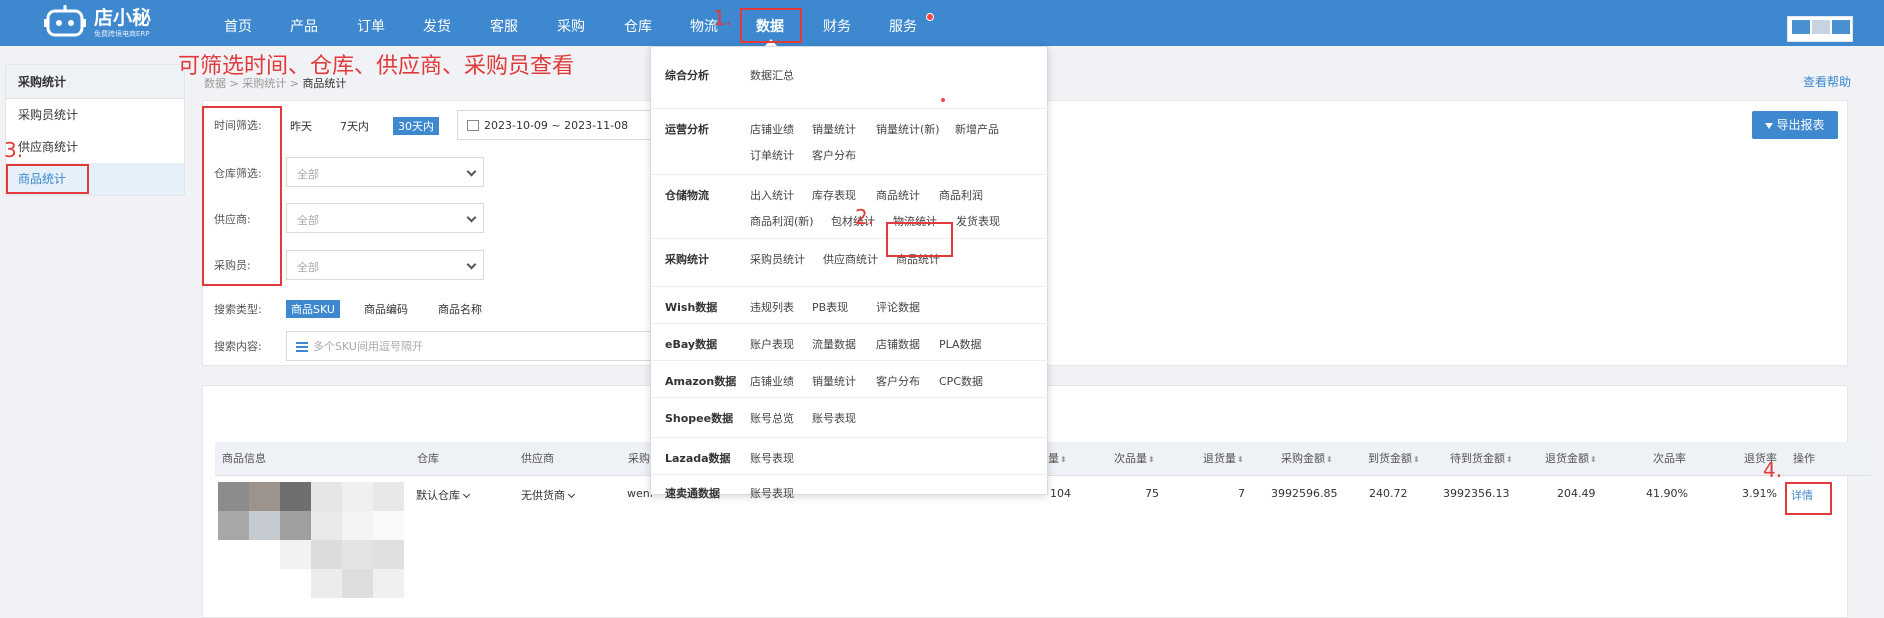 This screenshot has height=618, width=1884. What do you see at coordinates (930, 17) in the screenshot?
I see `notification-dot-icon` at bounding box center [930, 17].